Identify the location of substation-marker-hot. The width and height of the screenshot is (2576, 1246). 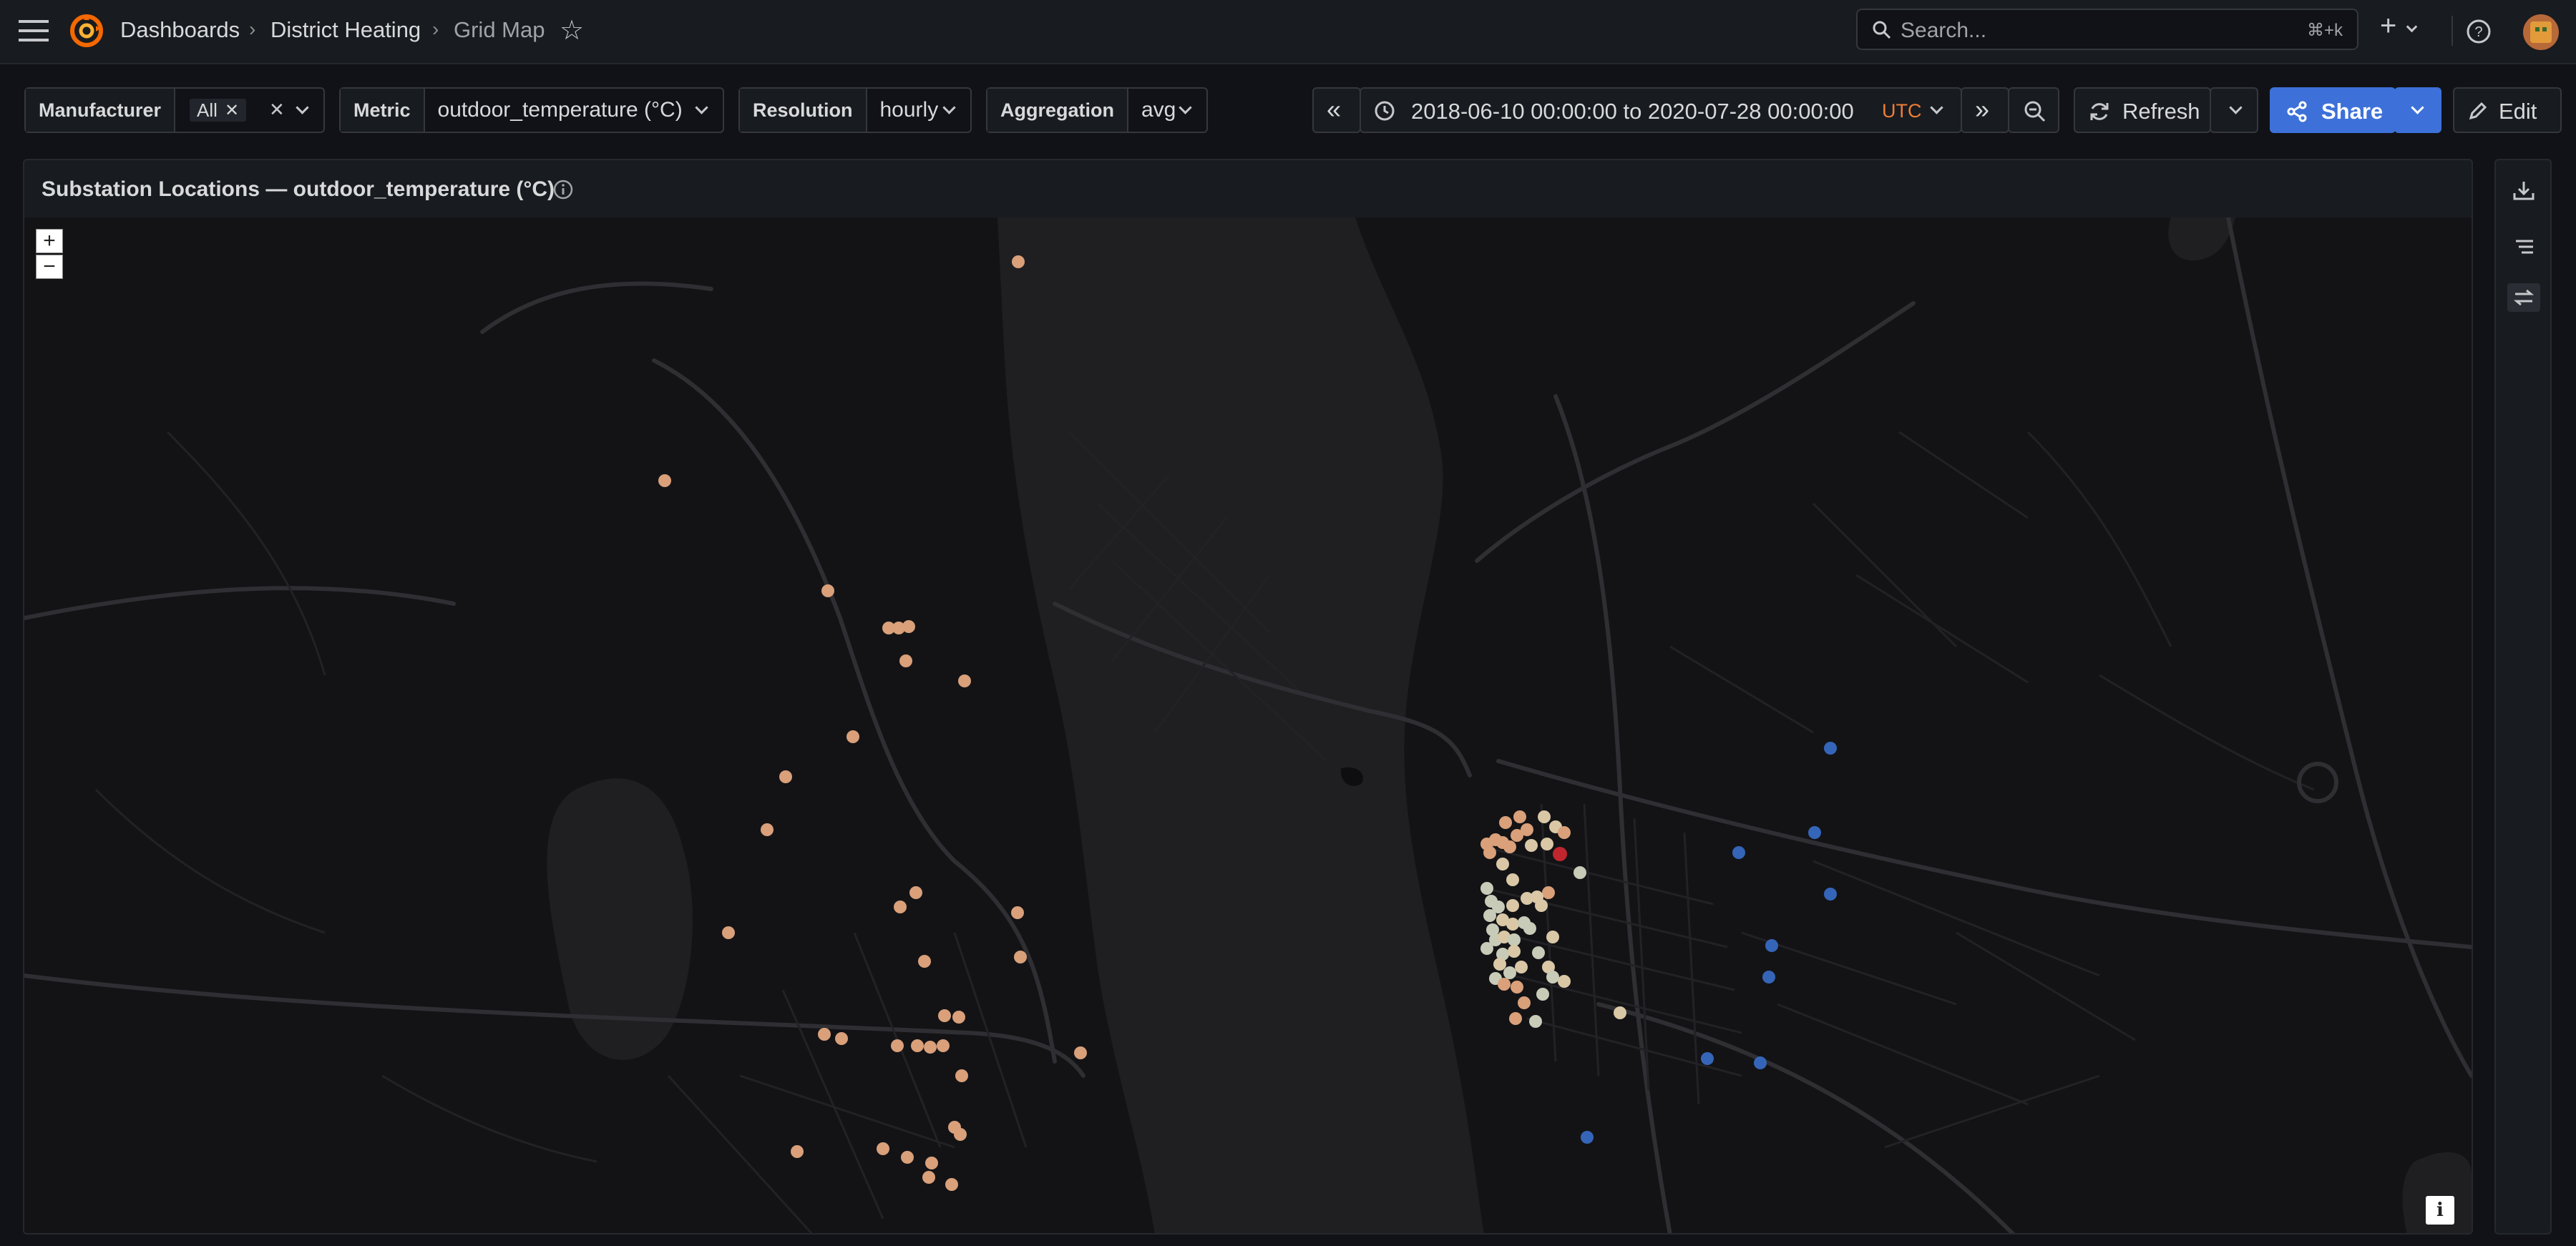
(1560, 854).